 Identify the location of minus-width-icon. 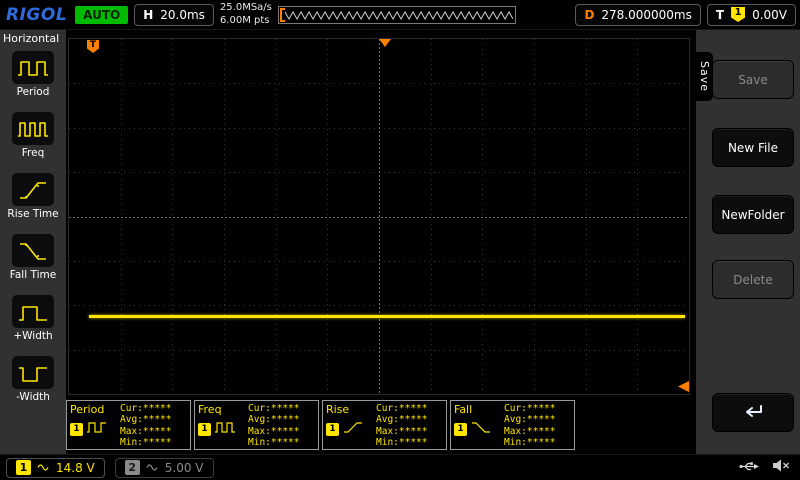
(33, 372).